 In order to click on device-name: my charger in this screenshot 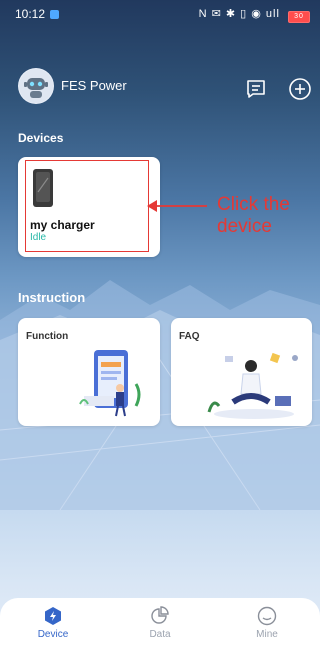, I will do `click(62, 225)`.